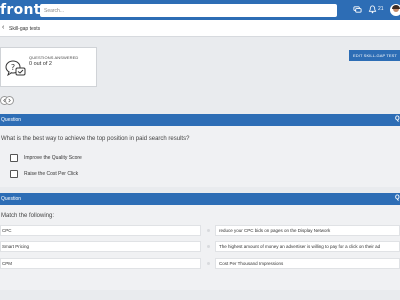 This screenshot has height=300, width=400. What do you see at coordinates (395, 10) in the screenshot?
I see `avatar` at bounding box center [395, 10].